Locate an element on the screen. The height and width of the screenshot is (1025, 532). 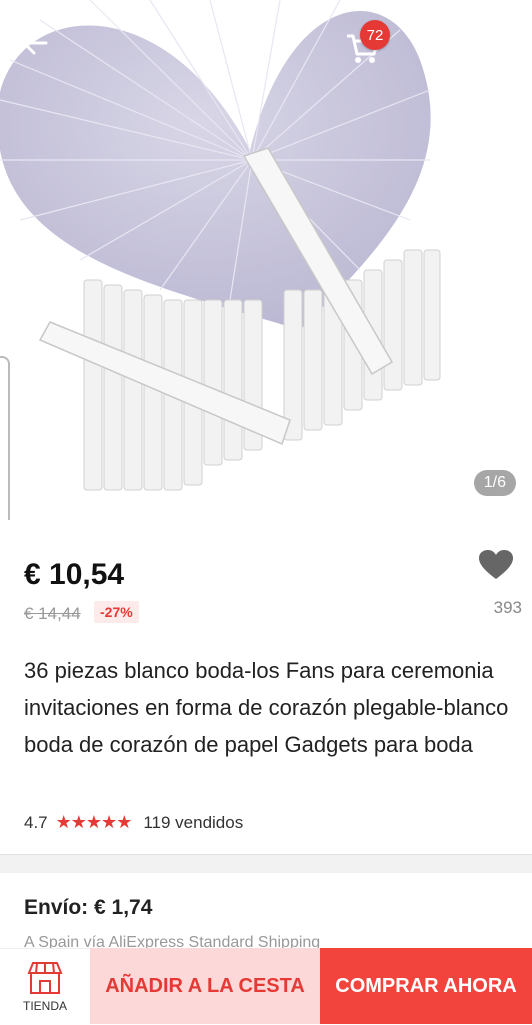
rating-stars-icon: ★★★★★ is located at coordinates (94, 822).